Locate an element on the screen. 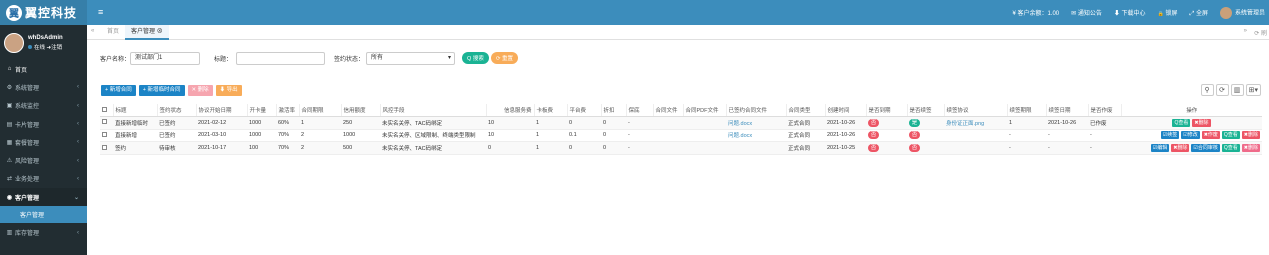 This screenshot has height=255, width=1269. column-header: 签约状态 is located at coordinates (176, 111).